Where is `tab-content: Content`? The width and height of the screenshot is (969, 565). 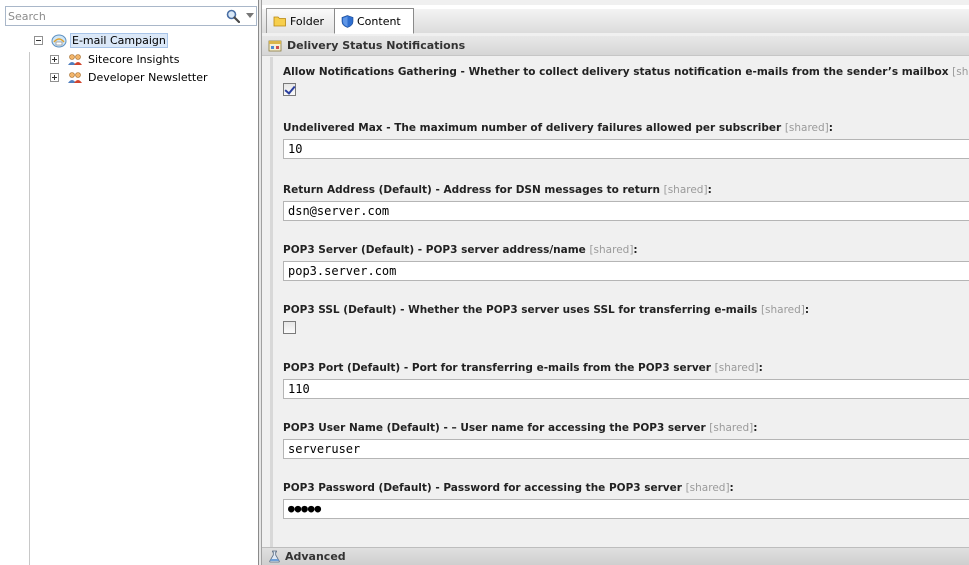 tab-content: Content is located at coordinates (374, 21).